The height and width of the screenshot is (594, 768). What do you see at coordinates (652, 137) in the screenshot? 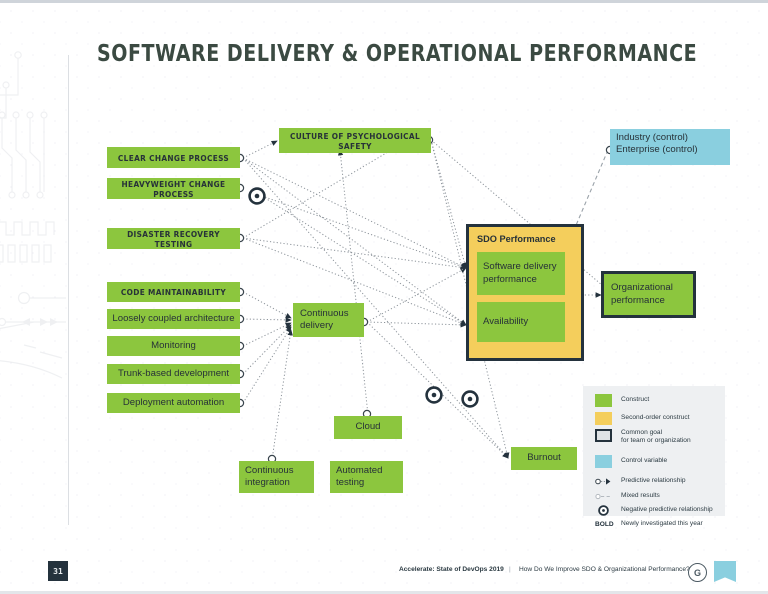
I see `control-industry-label: Industry (control)` at bounding box center [652, 137].